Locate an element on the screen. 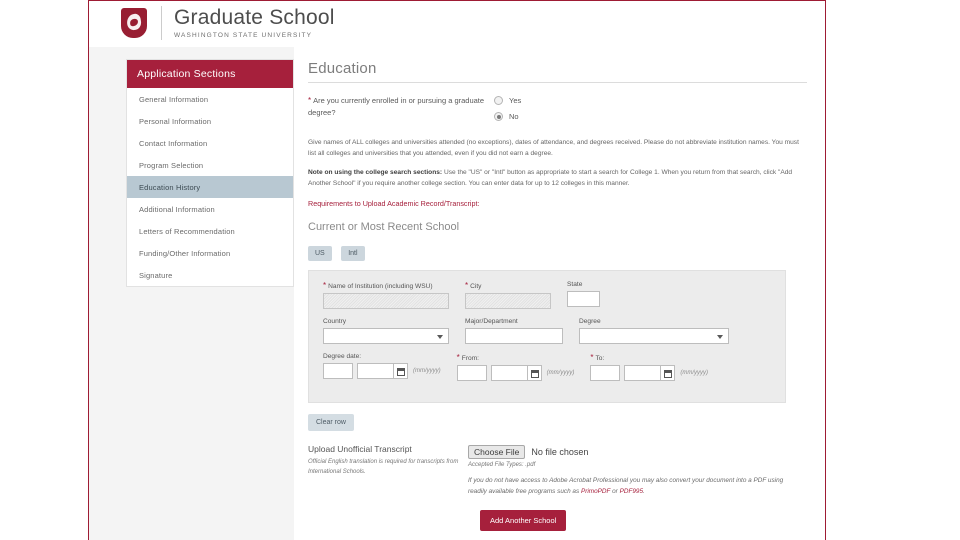  brand-title: Graduate School is located at coordinates (254, 17).